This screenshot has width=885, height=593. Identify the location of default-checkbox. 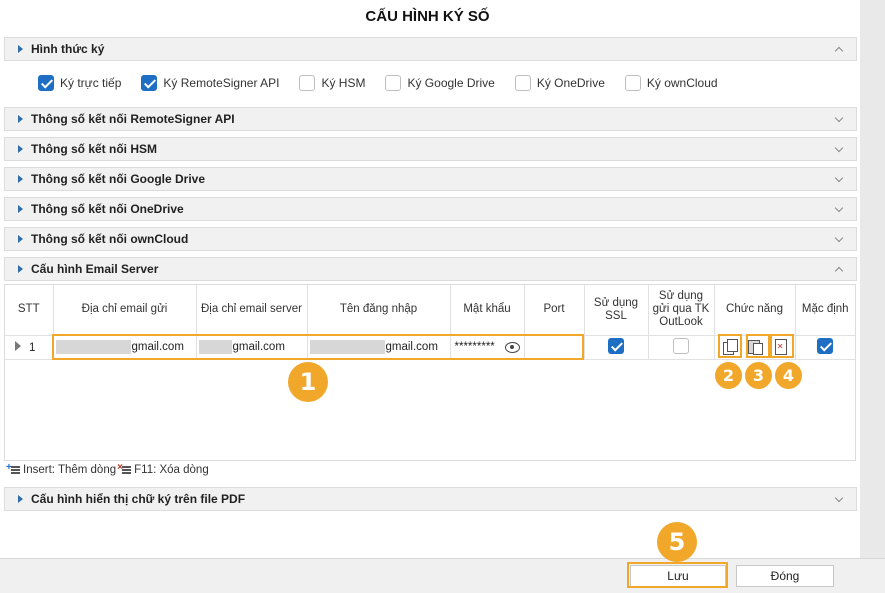
(825, 345).